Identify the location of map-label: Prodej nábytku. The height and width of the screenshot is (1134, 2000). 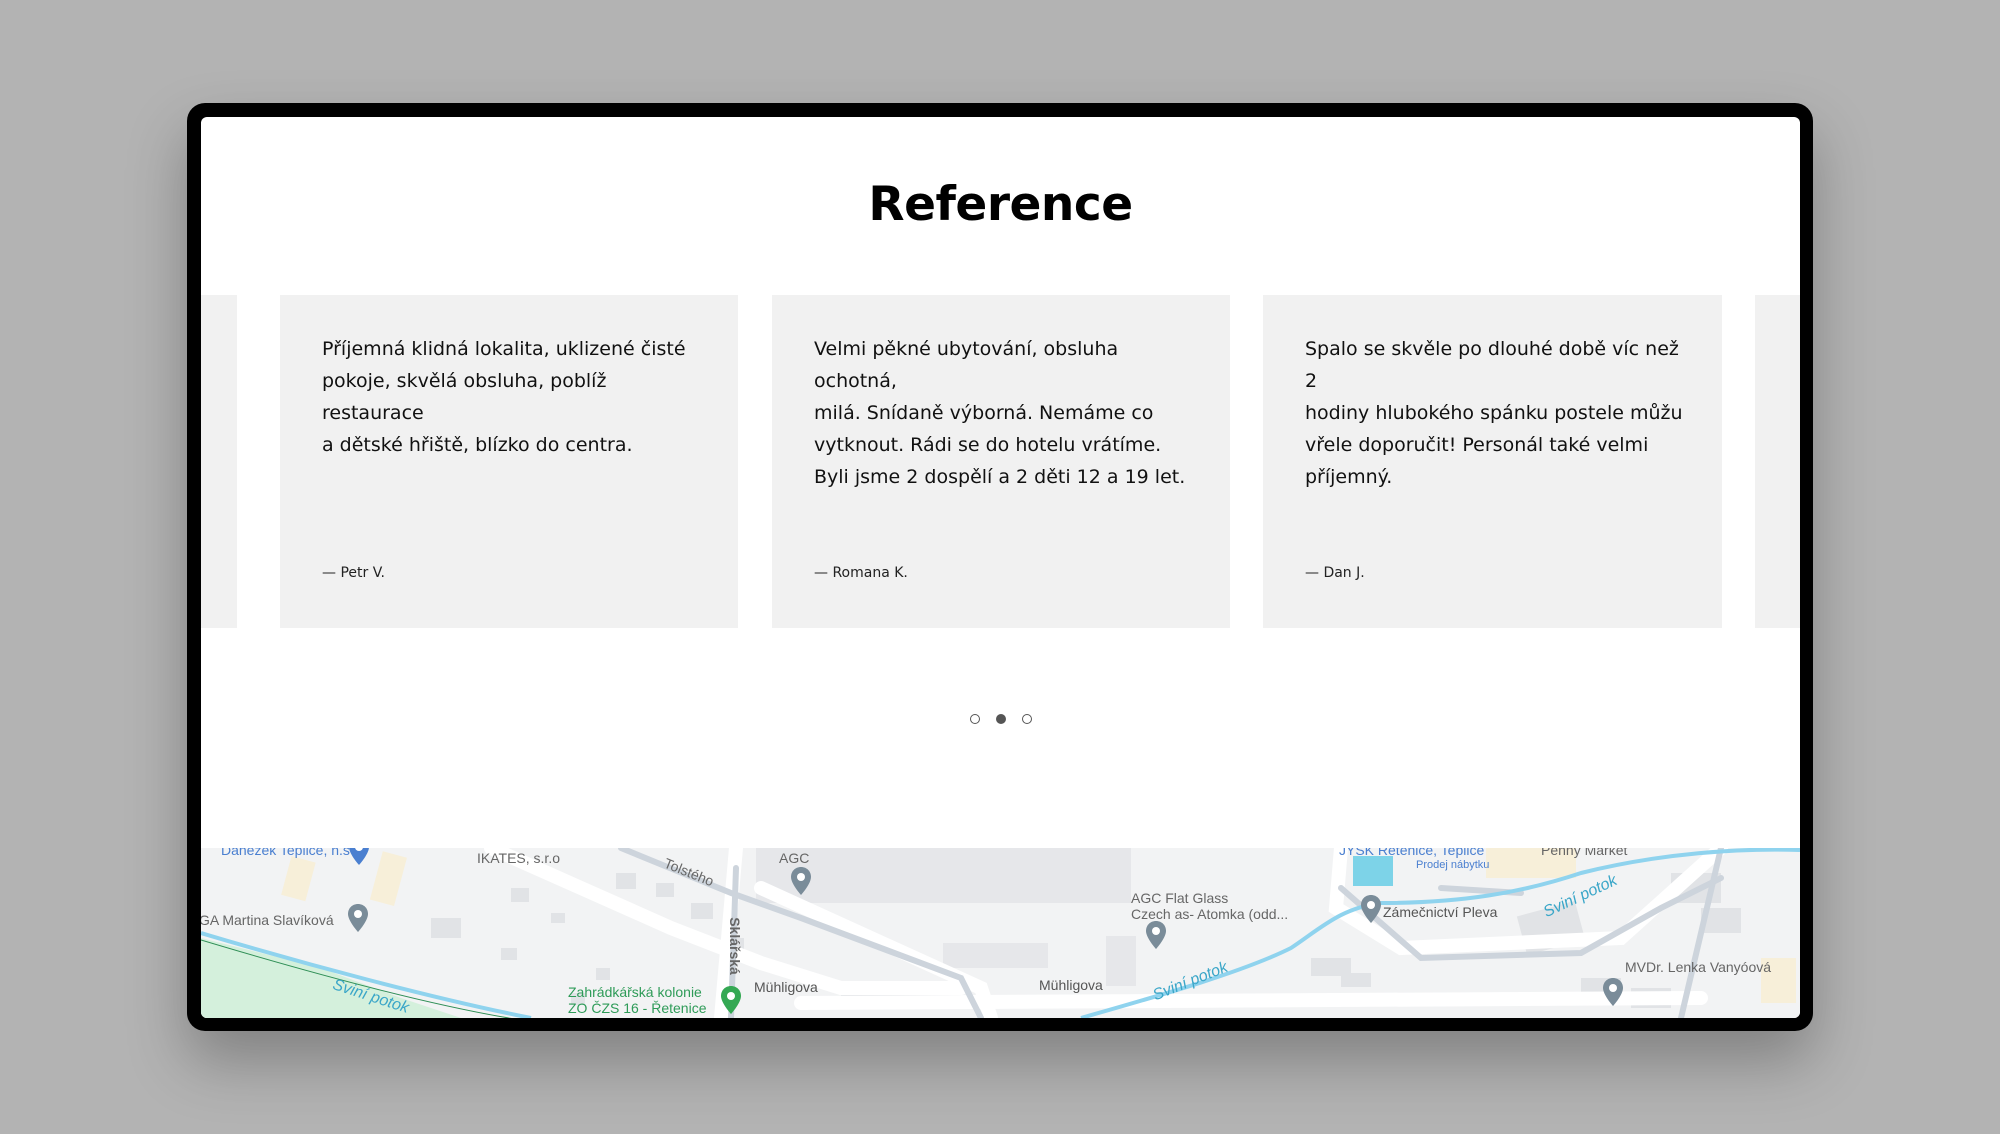
(1453, 865).